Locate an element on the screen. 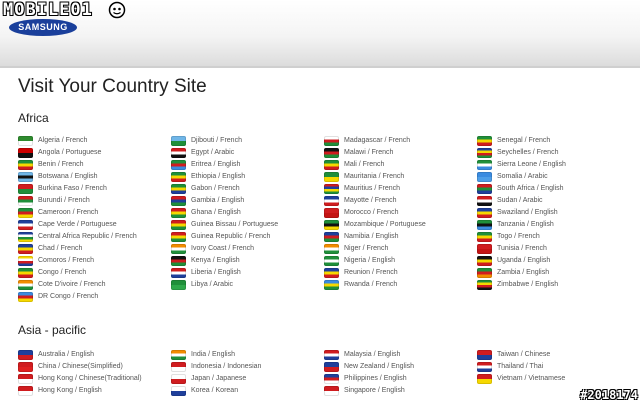  country-link-vietnam: Vietnam / Vietnamese is located at coordinates (552, 379).